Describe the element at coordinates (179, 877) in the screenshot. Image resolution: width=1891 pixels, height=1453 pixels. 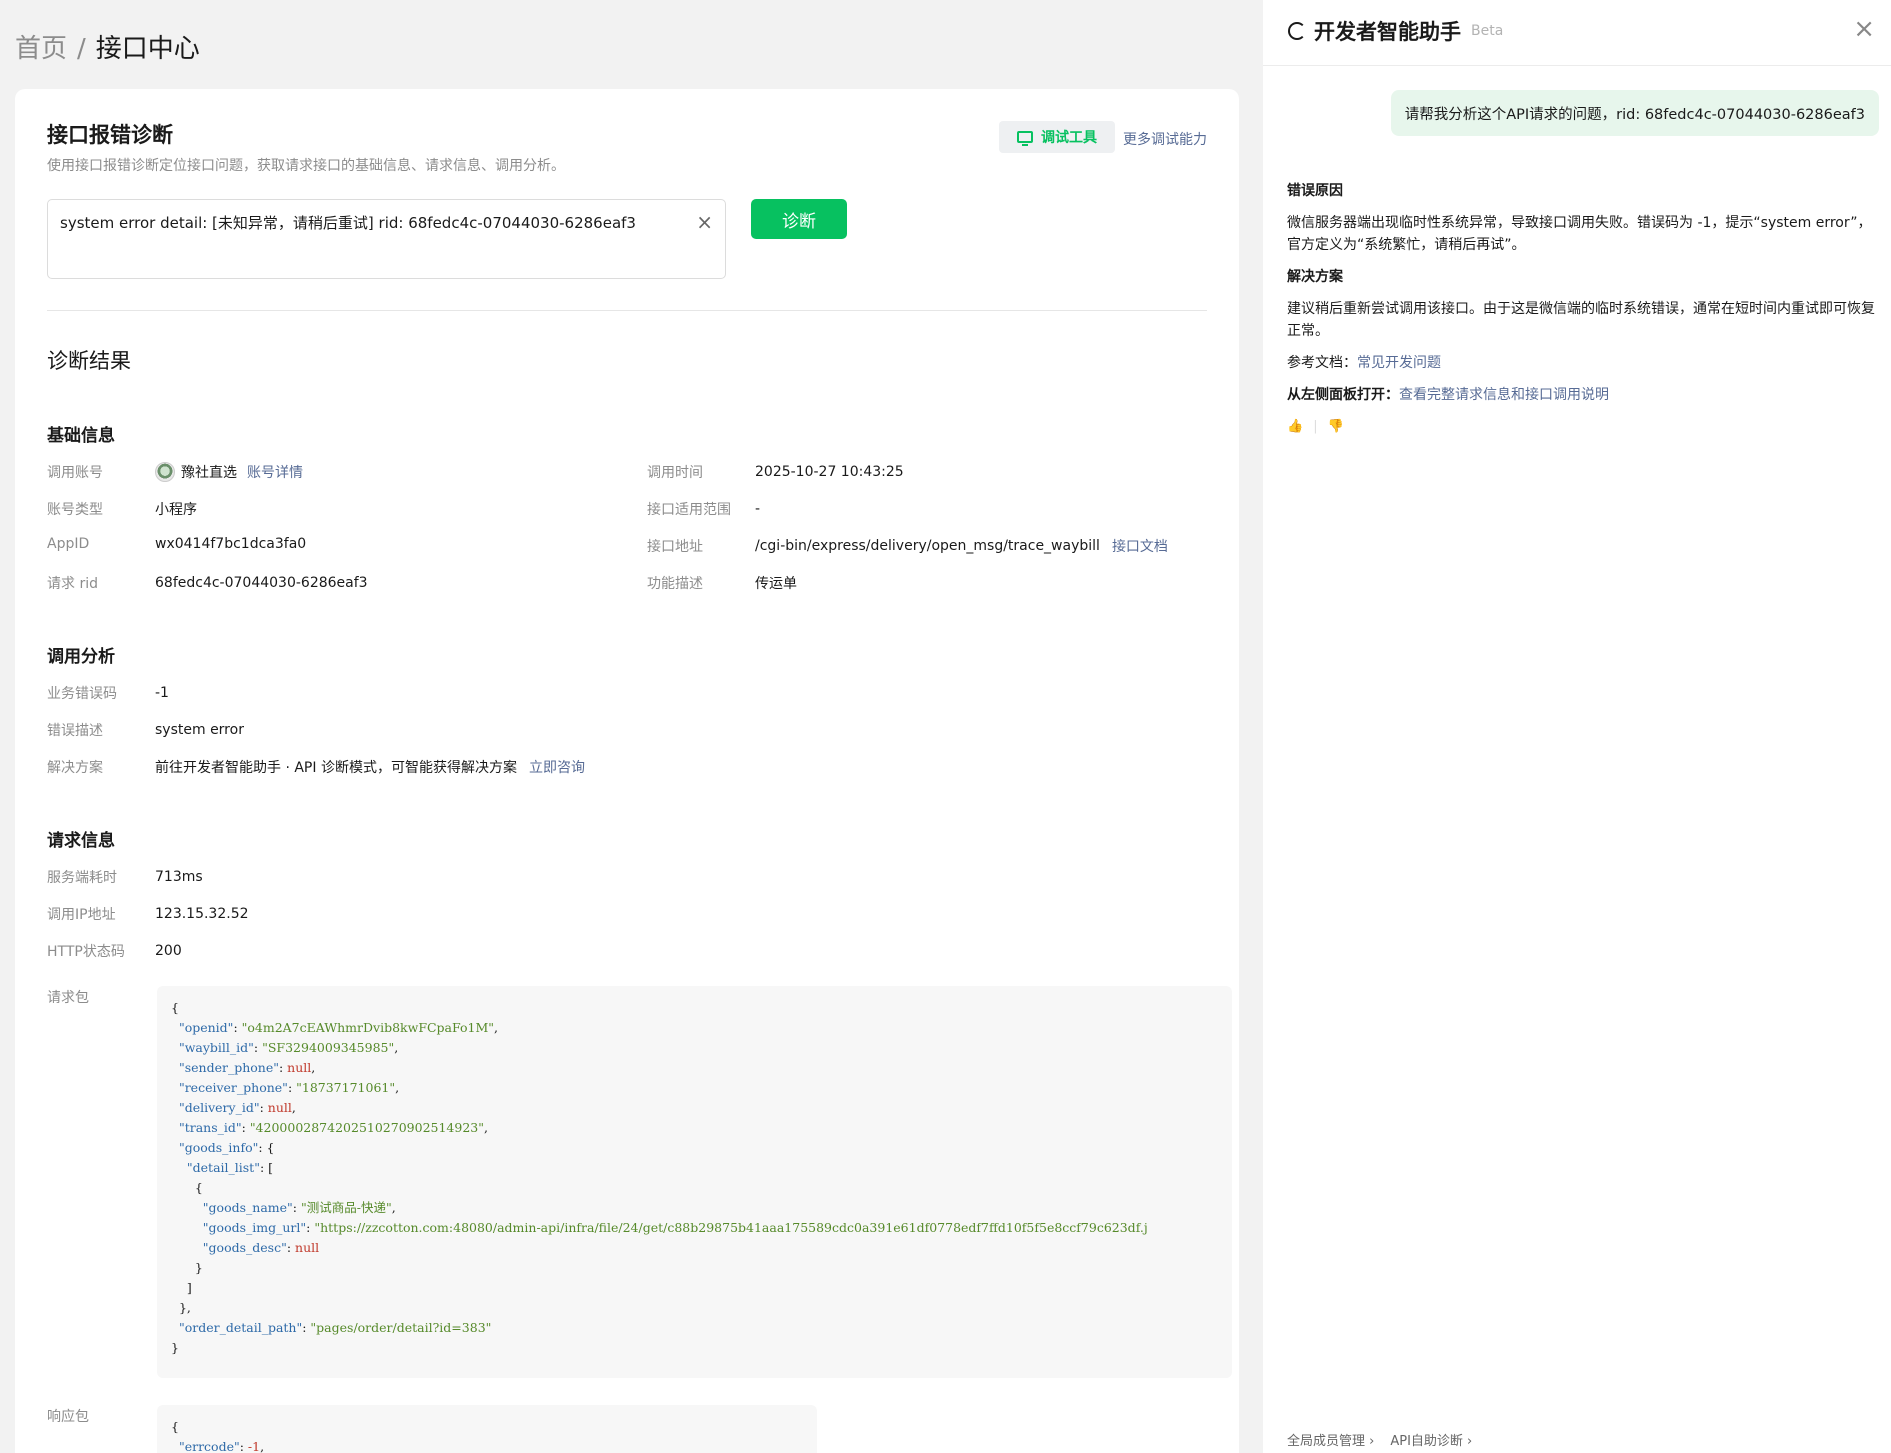
I see `cost-value: 713ms` at that location.